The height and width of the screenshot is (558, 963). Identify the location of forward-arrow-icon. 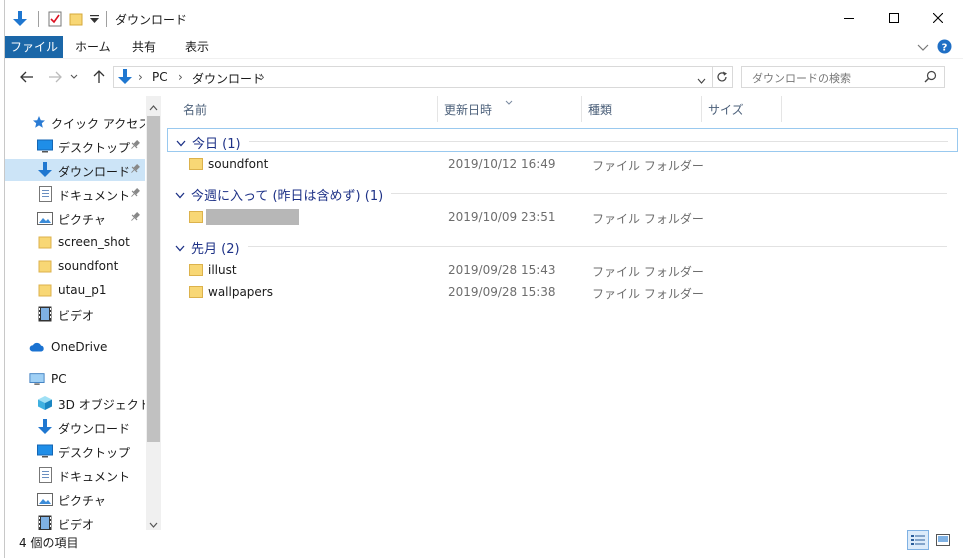
(55, 77).